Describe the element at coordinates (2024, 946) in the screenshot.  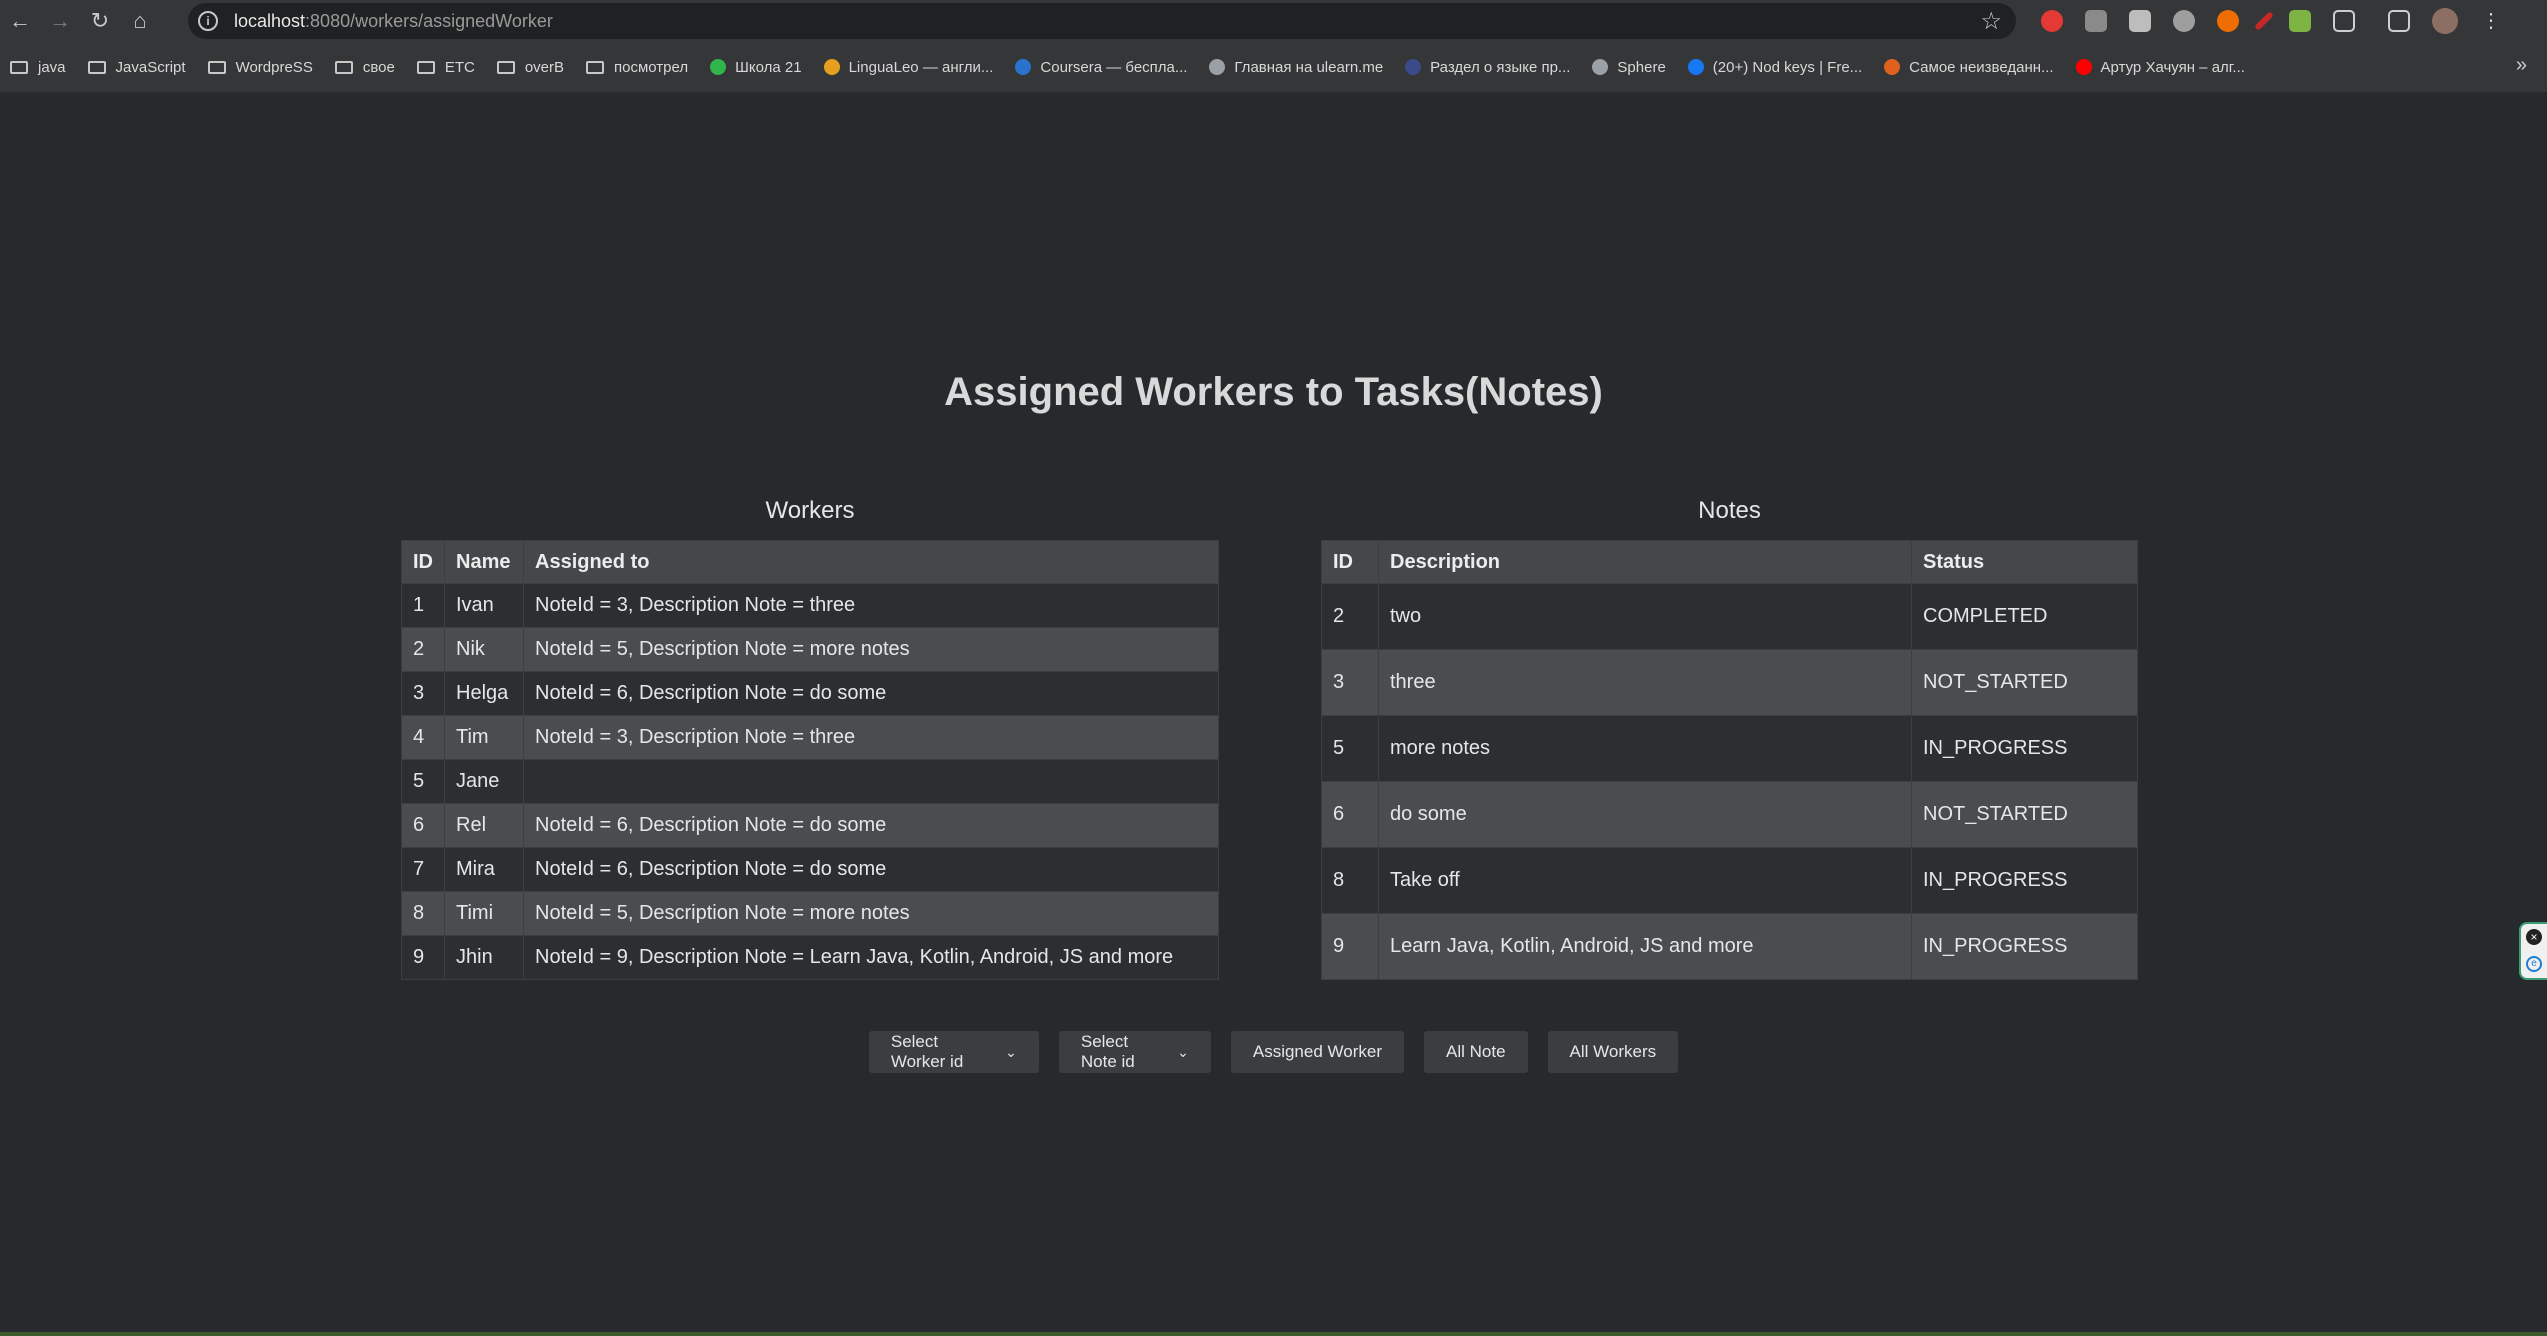
I see `table-cell: IN_PROGRESS` at that location.